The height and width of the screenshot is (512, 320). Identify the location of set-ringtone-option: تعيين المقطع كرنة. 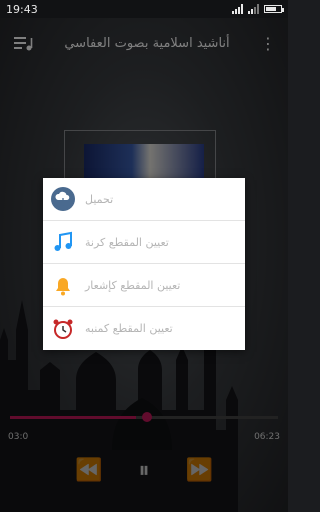
(144, 242).